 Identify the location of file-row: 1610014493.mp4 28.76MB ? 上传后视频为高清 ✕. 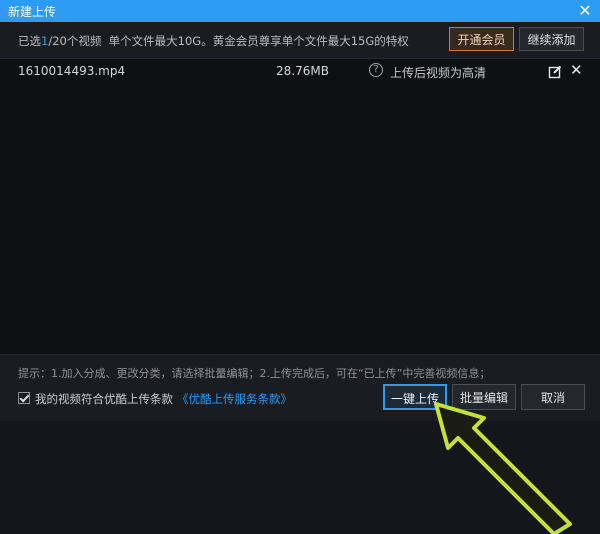
(300, 71).